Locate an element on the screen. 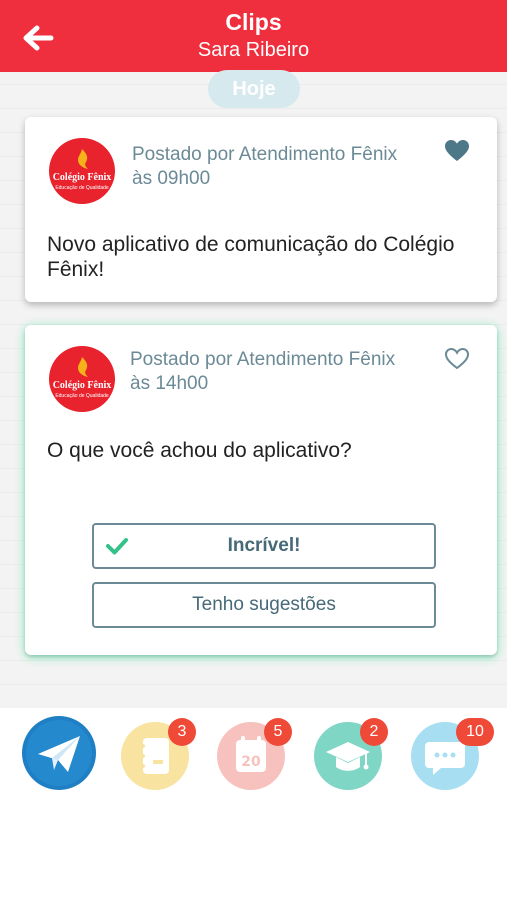 This screenshot has width=507, height=900. heart-outline-icon is located at coordinates (457, 358).